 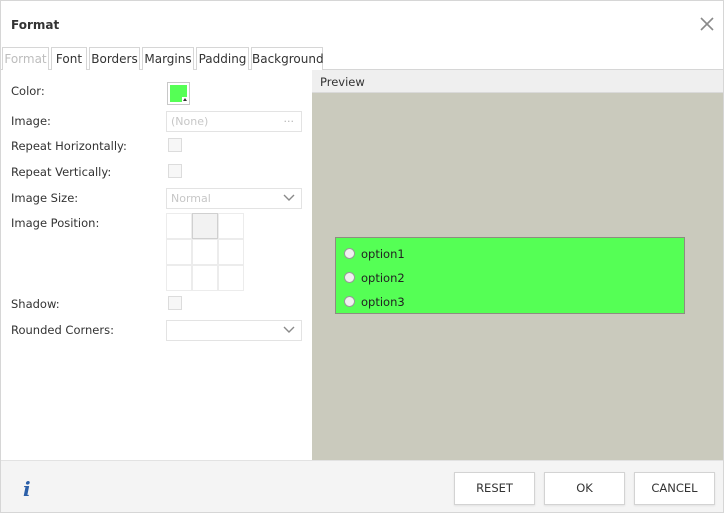 I want to click on close-button, so click(x=707, y=24).